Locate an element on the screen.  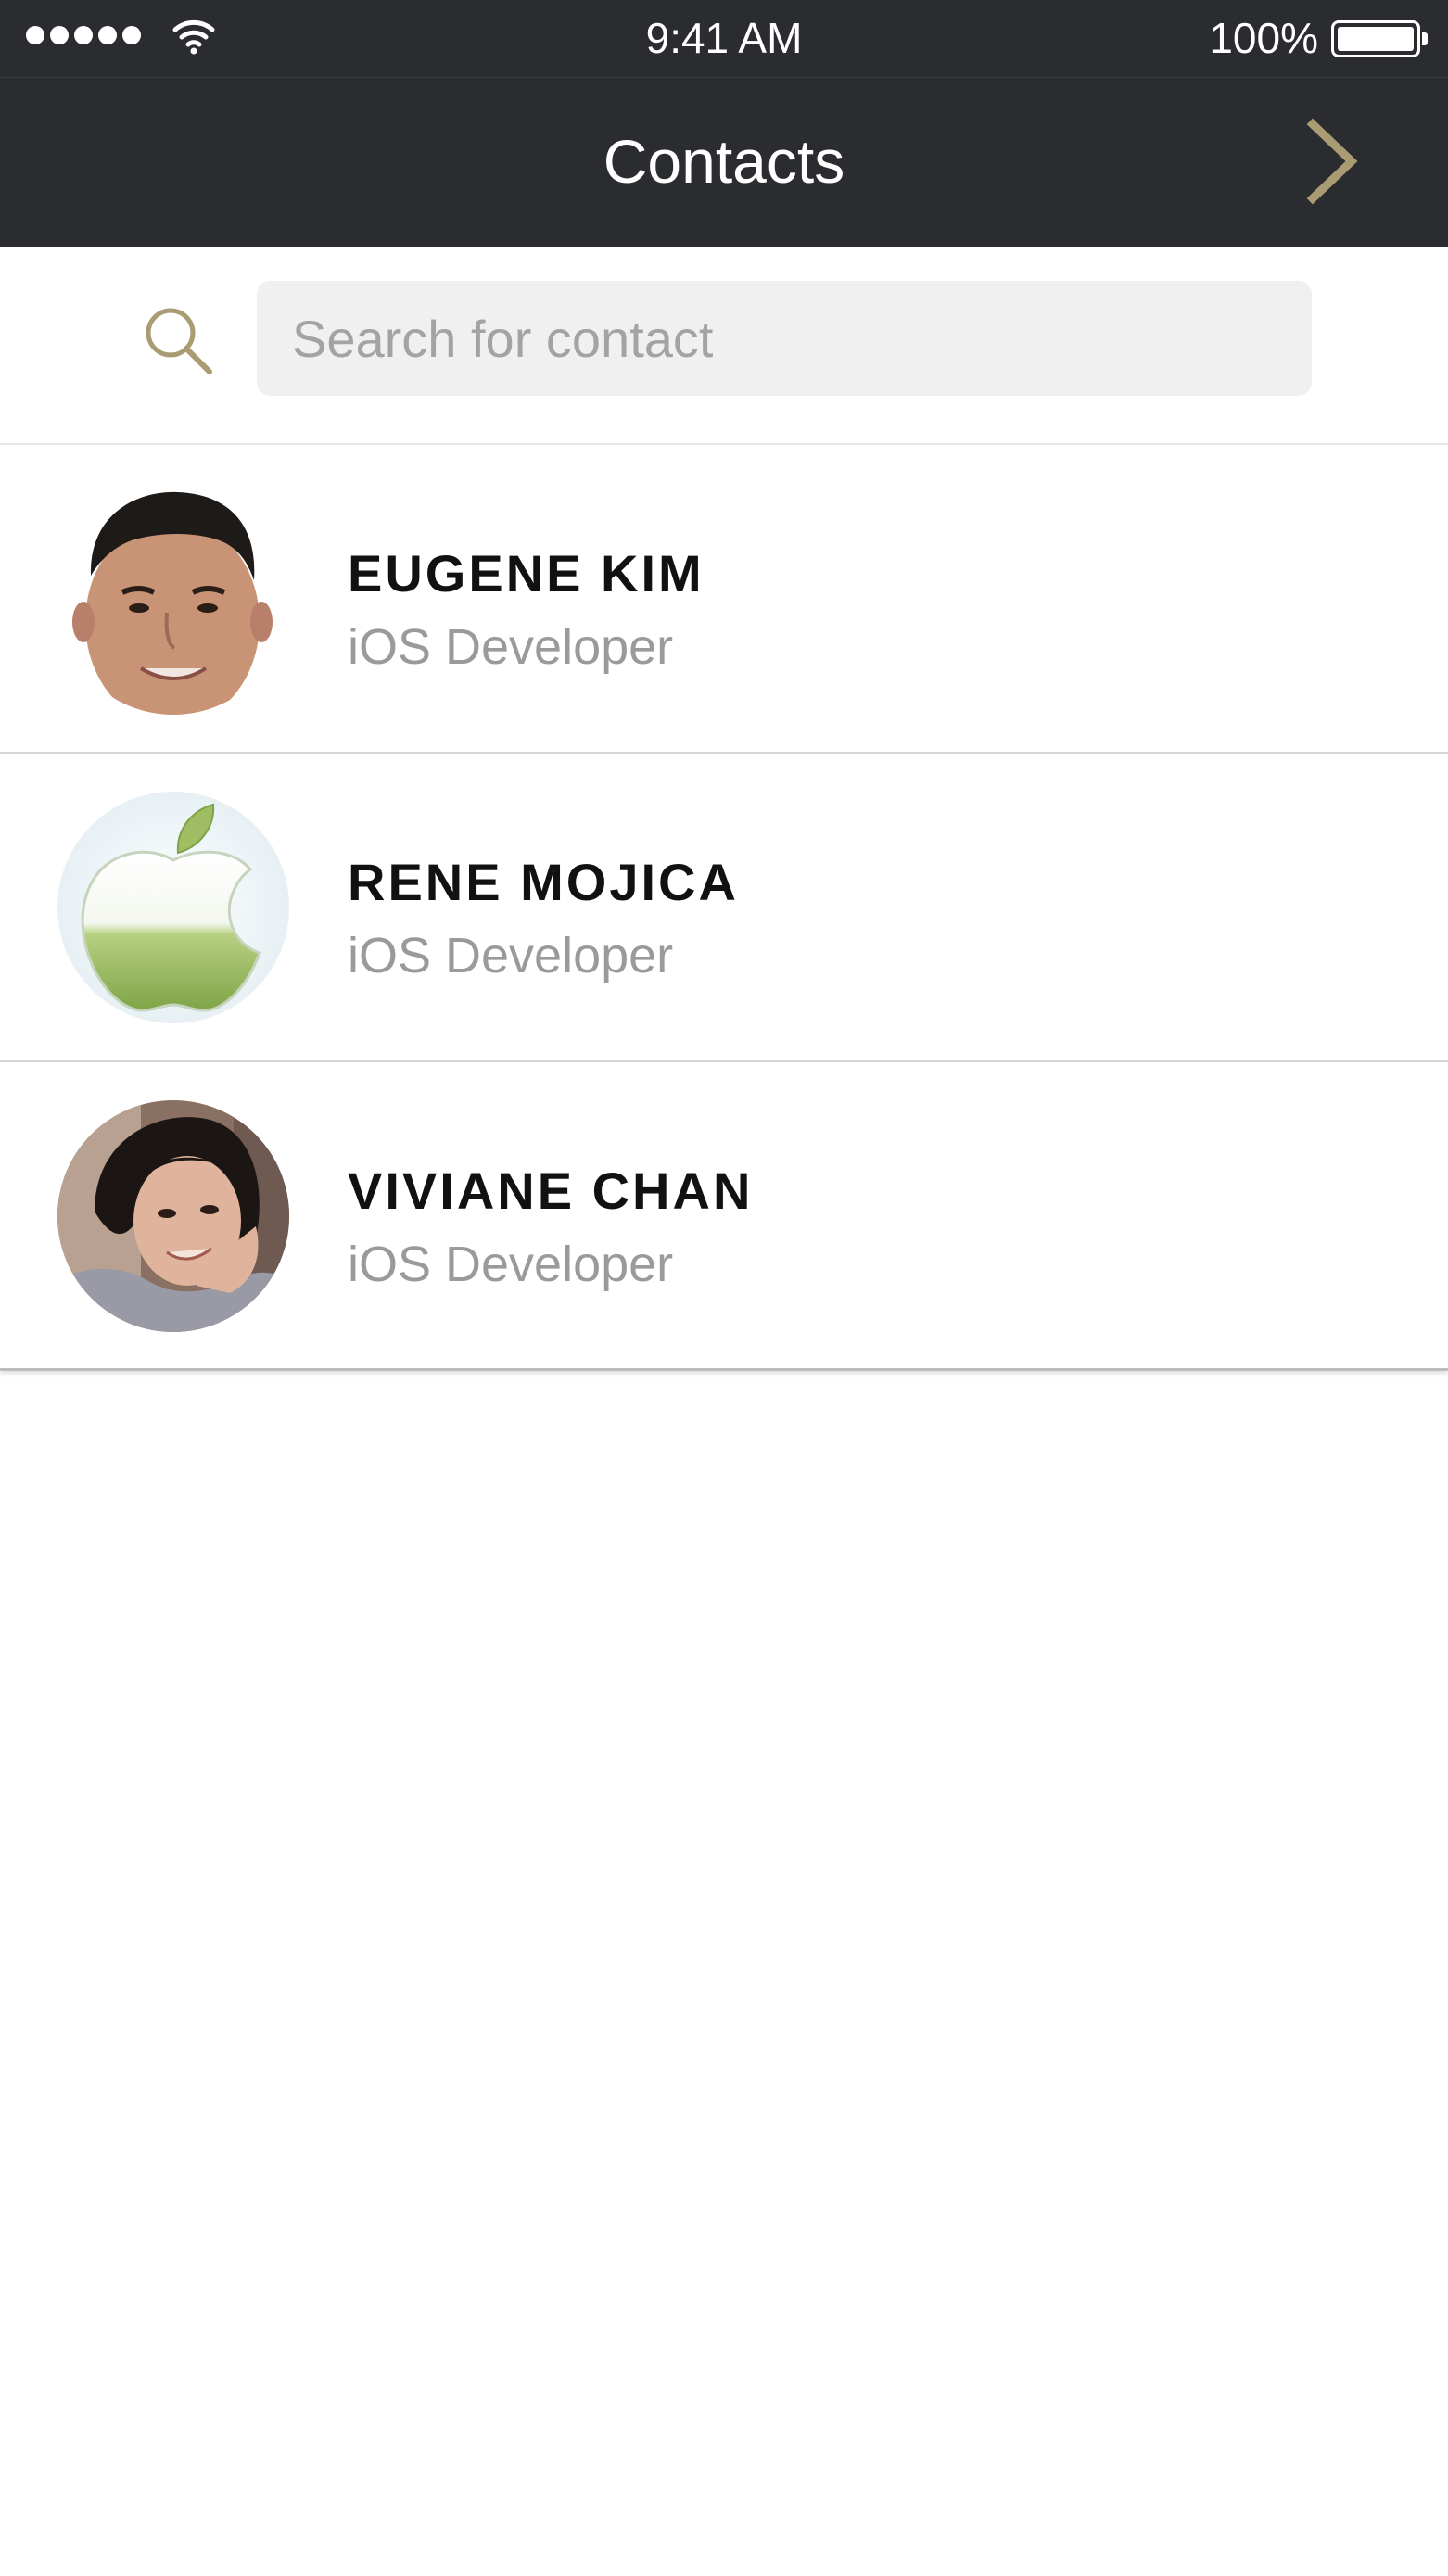
contact-row-viviane-chan: VIVIANE CHAN iOS Developer is located at coordinates (724, 1216).